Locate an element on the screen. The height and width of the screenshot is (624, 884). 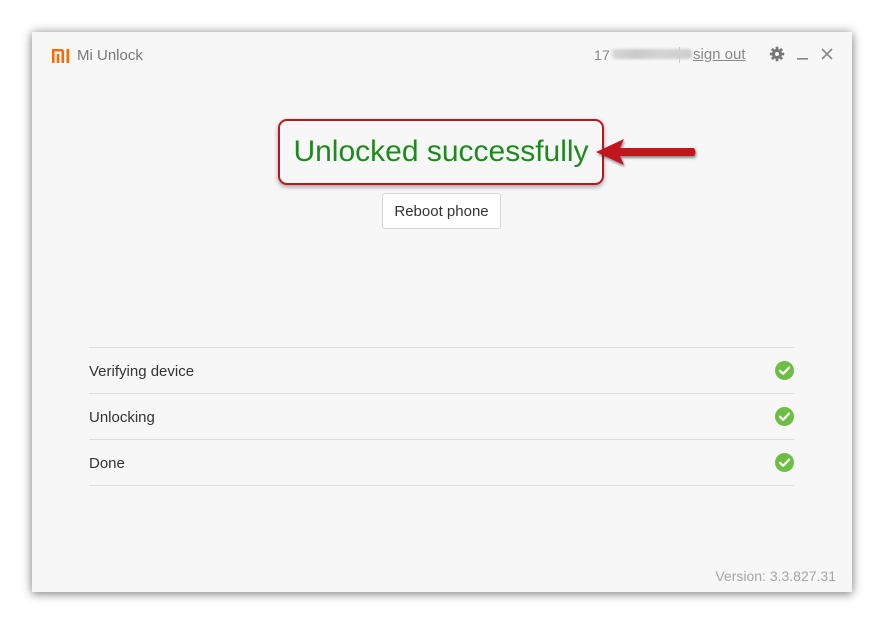
status-title: Unlocked successfully is located at coordinates (441, 151).